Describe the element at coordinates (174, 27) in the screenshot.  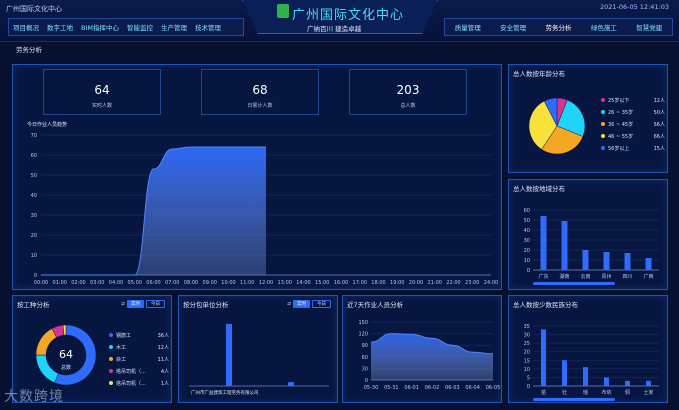
I see `nav-item-production: 生产管理` at that location.